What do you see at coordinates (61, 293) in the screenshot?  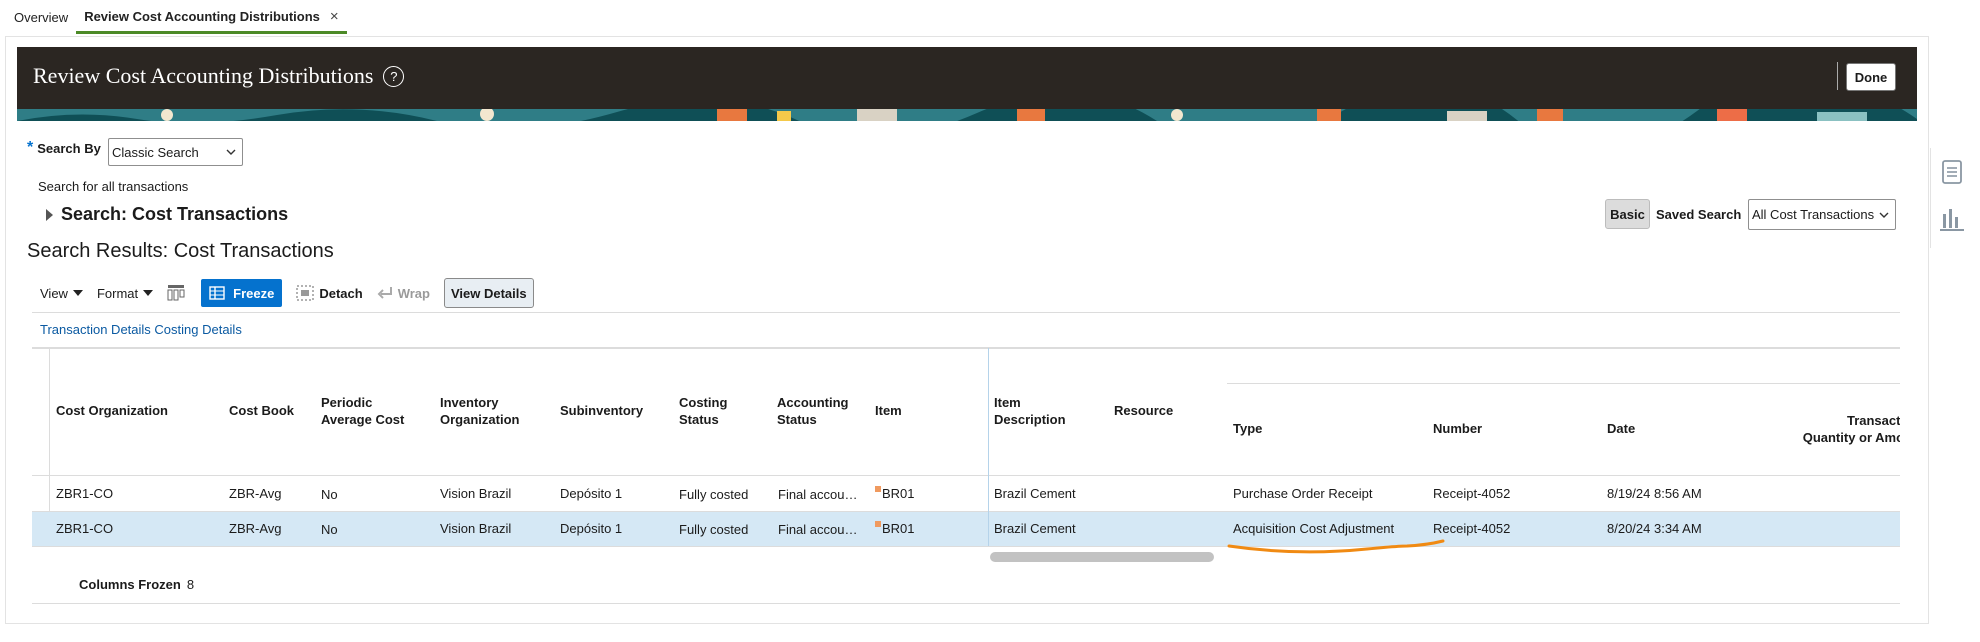 I see `view-menu: View` at bounding box center [61, 293].